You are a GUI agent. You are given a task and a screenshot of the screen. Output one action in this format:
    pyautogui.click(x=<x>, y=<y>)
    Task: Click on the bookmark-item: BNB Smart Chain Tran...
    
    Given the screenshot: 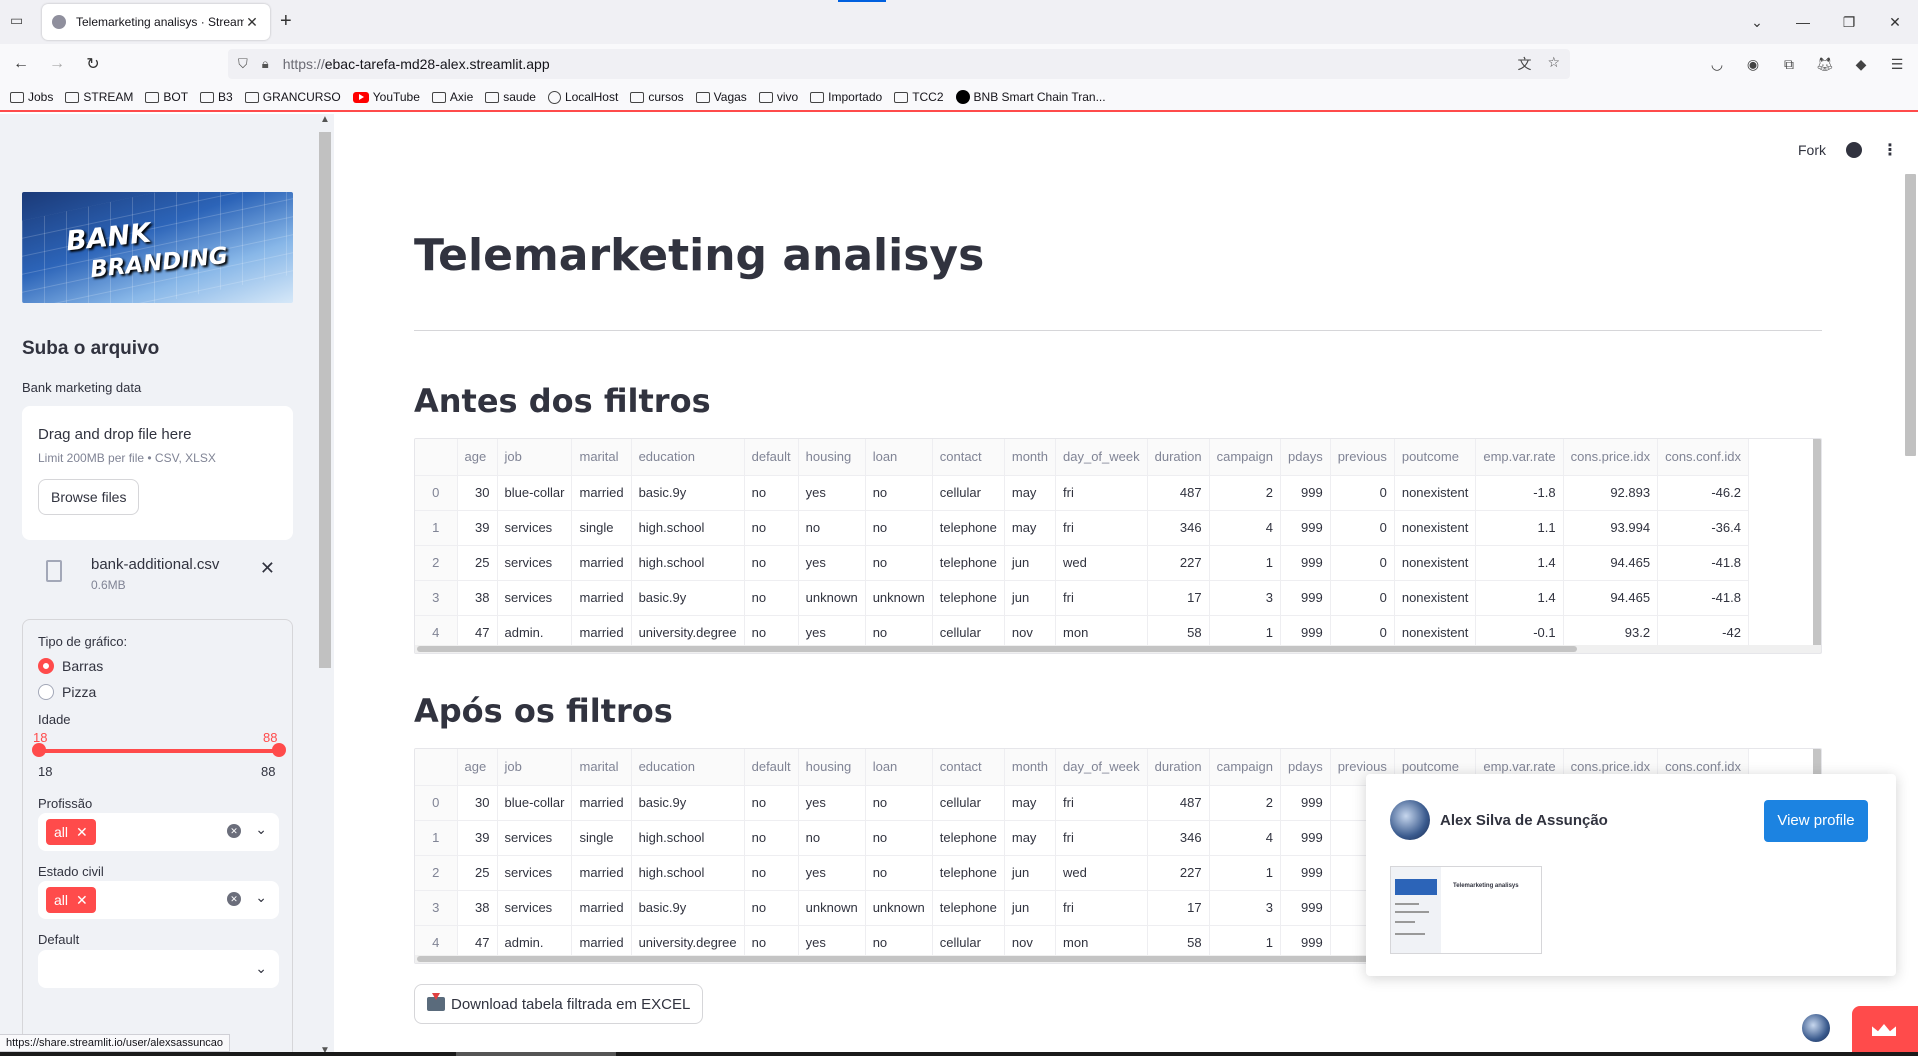 What is the action you would take?
    pyautogui.click(x=1030, y=97)
    